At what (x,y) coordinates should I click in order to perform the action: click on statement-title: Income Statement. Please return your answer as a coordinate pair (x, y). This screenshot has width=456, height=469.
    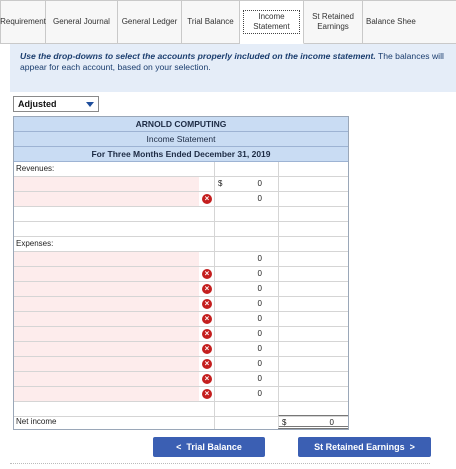
    Looking at the image, I should click on (181, 139).